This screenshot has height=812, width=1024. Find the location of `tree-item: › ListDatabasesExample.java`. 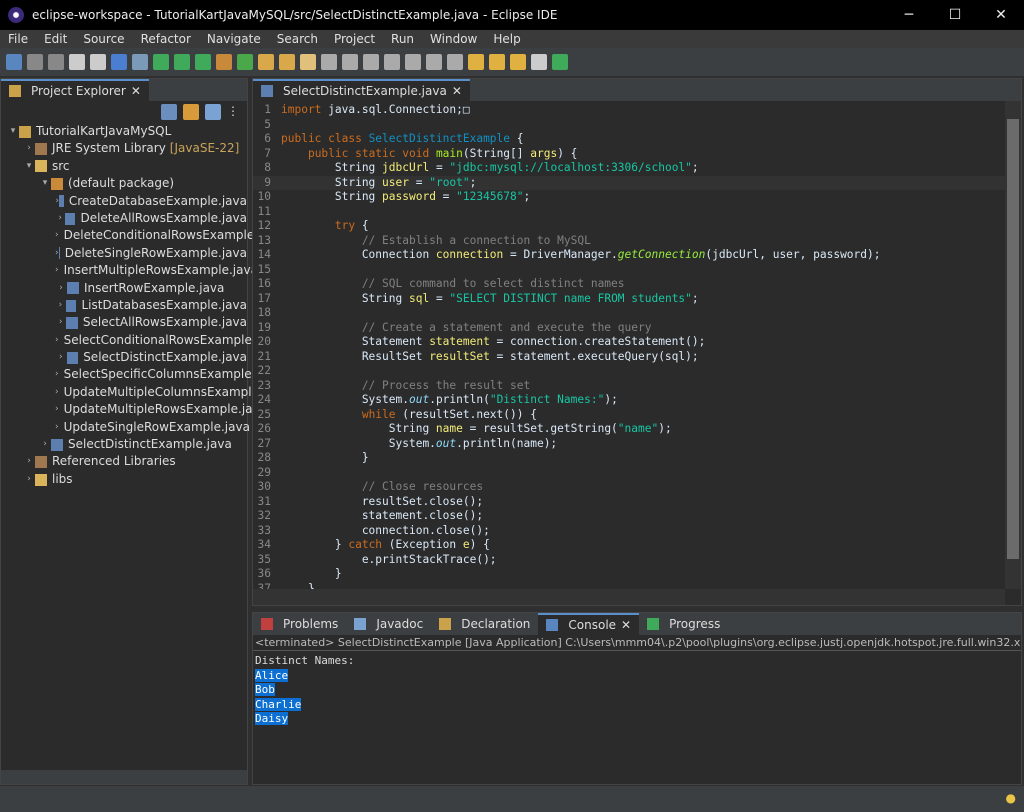

tree-item: › ListDatabasesExample.java is located at coordinates (124, 305).